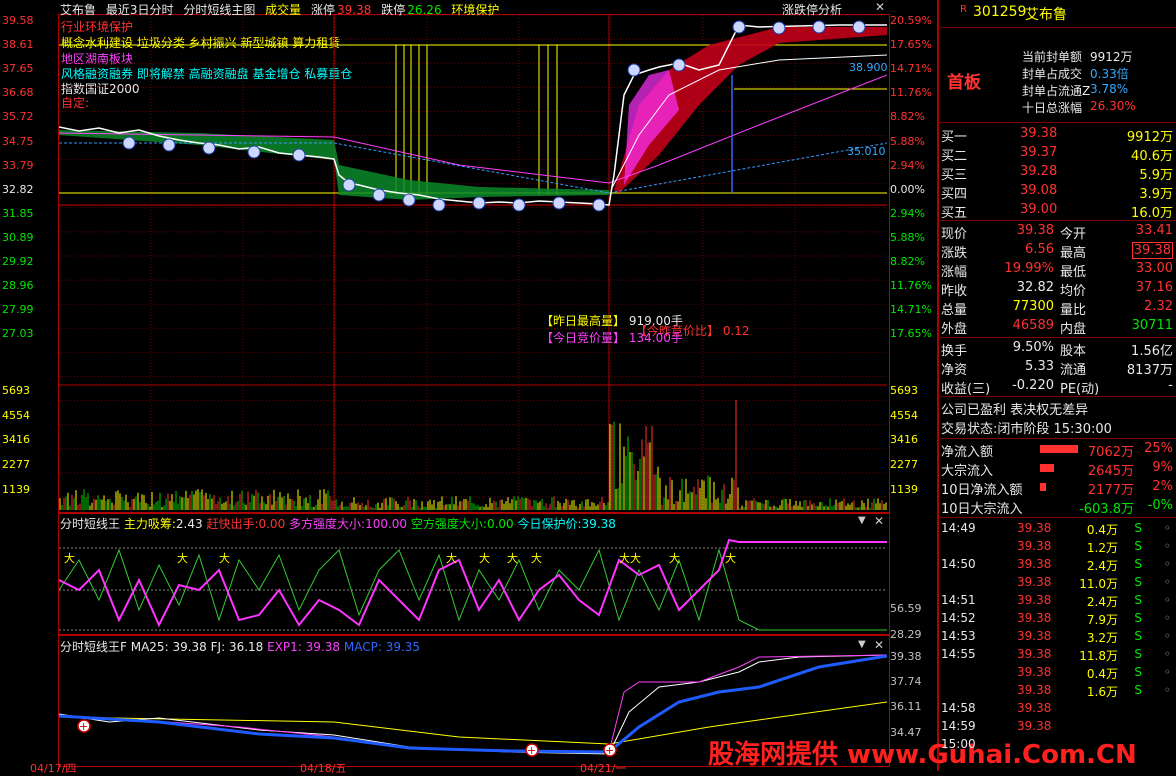 The image size is (1176, 776). Describe the element at coordinates (1015, 410) in the screenshot. I see `notice-text: 公司已盈利 表决权无差异` at that location.